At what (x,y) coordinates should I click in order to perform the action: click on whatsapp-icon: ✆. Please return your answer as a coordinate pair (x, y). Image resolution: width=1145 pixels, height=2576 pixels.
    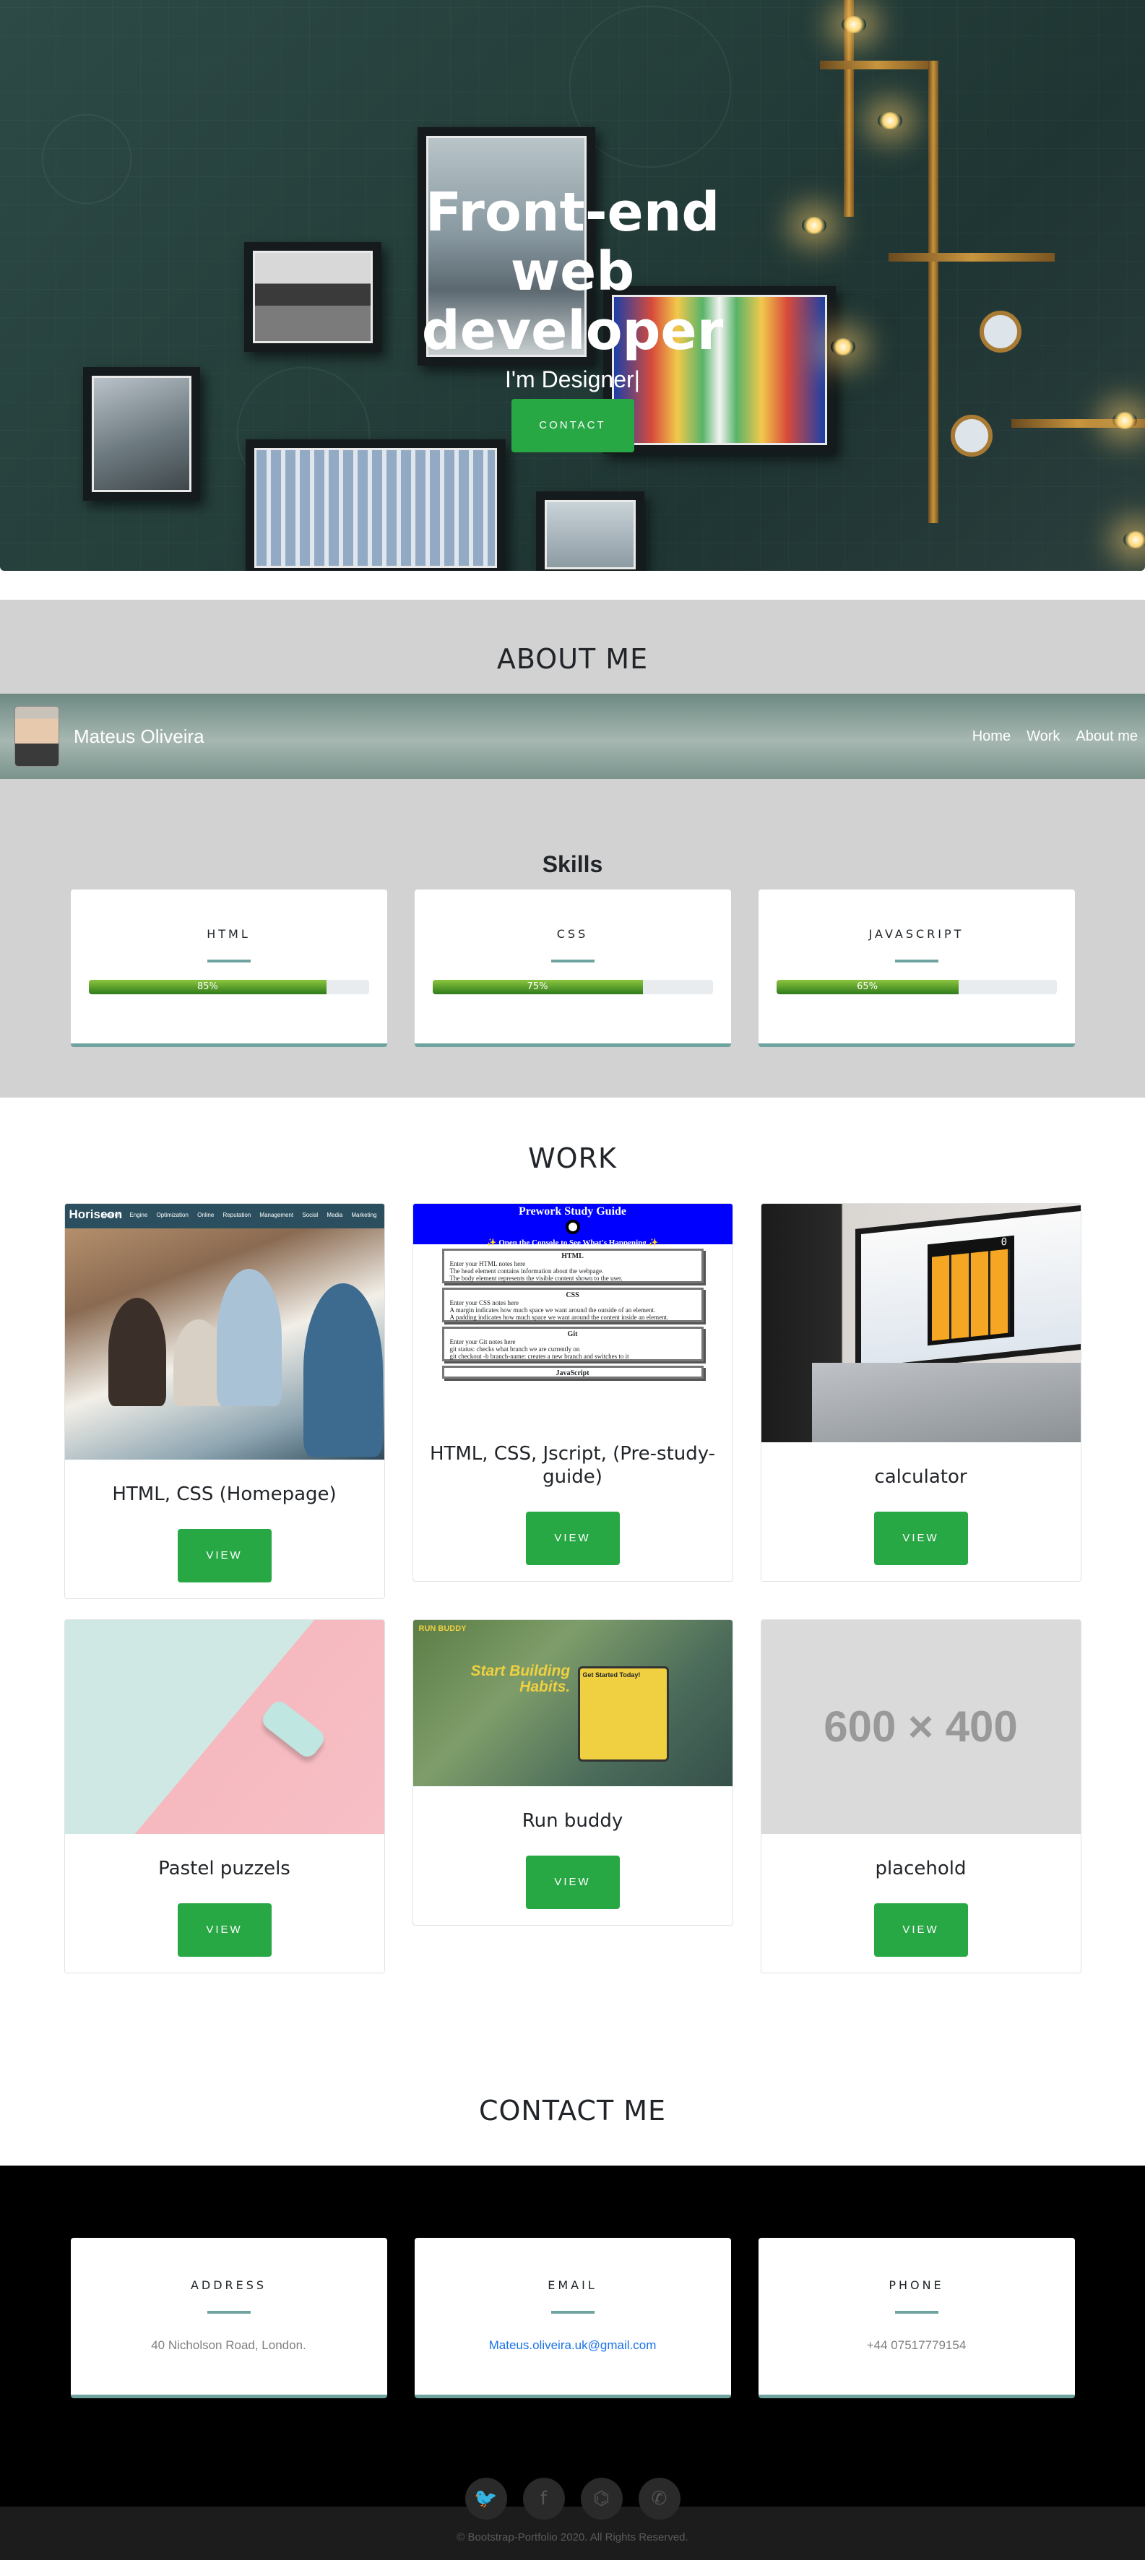
    Looking at the image, I should click on (659, 2499).